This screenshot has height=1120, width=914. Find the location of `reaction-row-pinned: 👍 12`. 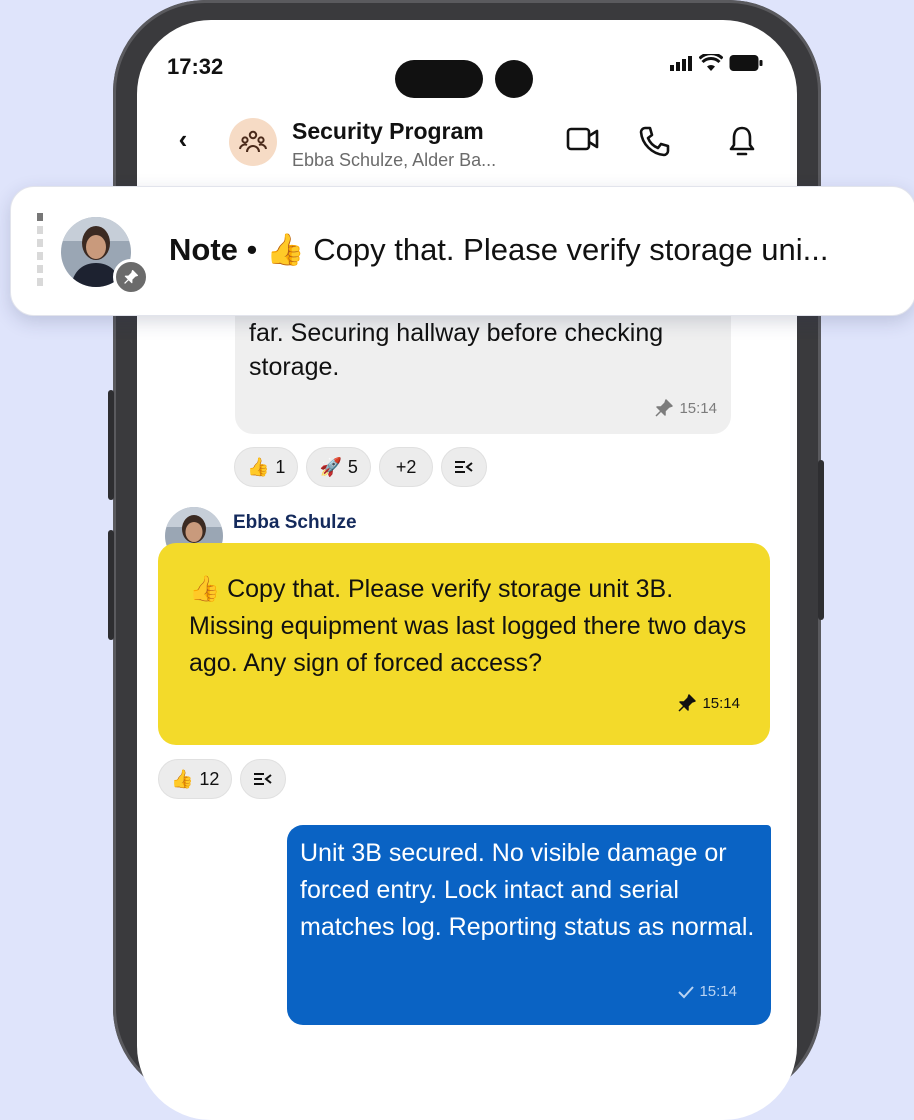

reaction-row-pinned: 👍 12 is located at coordinates (222, 779).